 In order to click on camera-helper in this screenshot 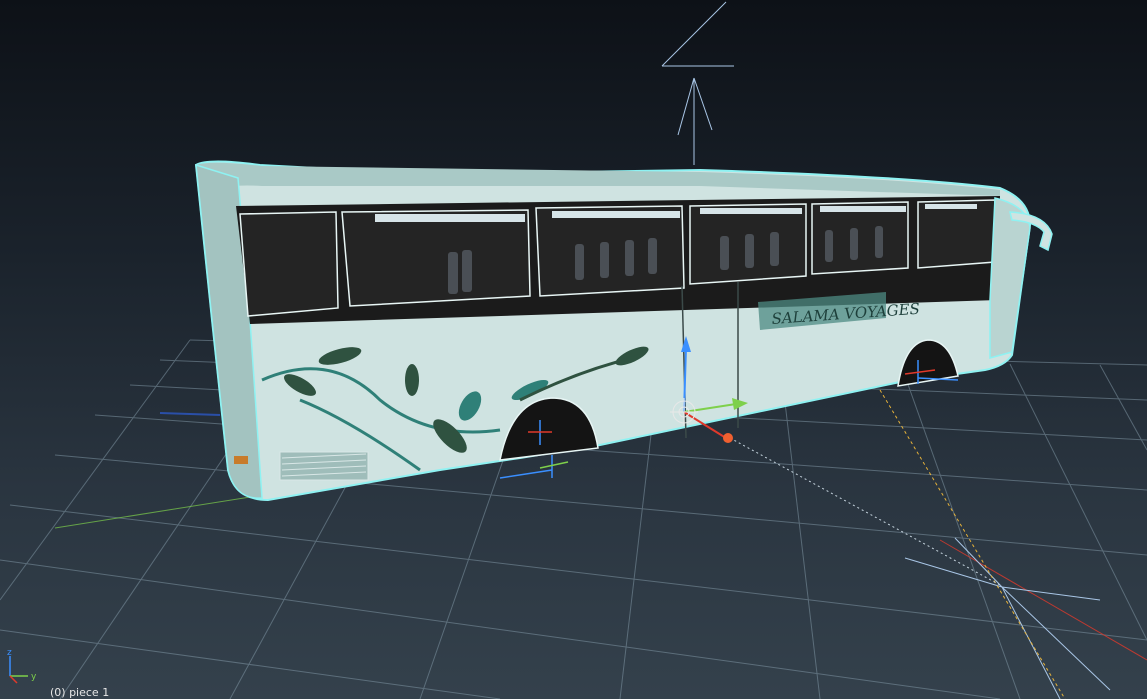, I will do `click(1007, 618)`.